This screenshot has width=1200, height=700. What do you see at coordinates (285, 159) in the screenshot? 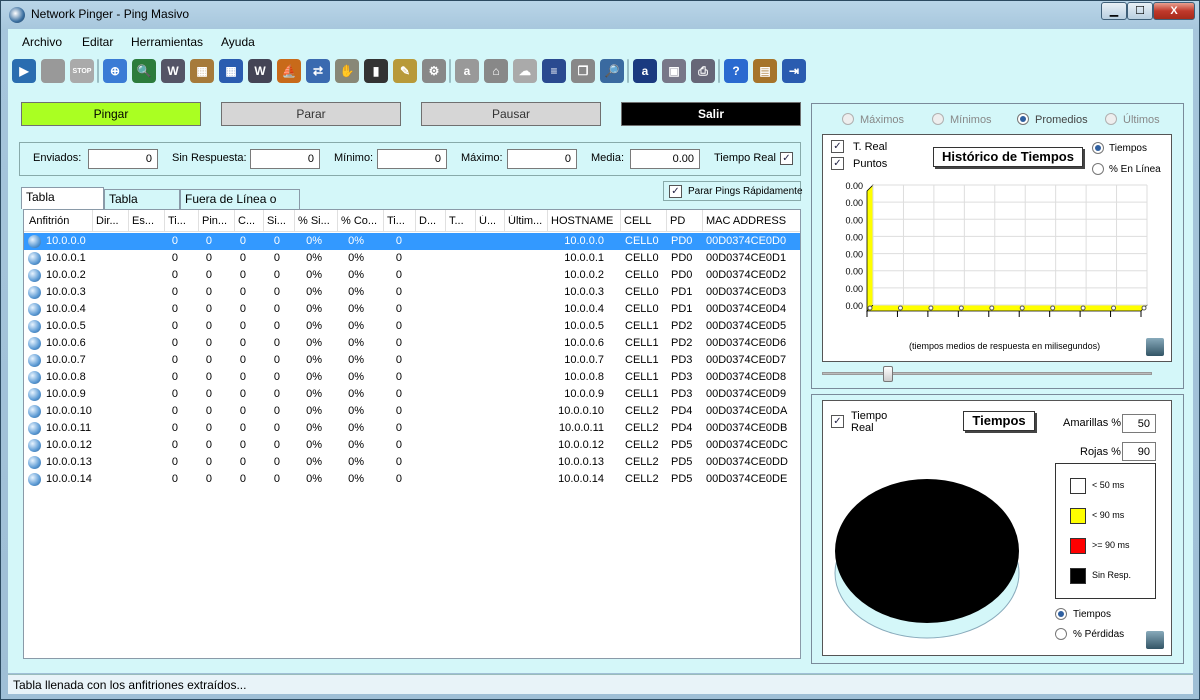
I see `noresp-field: 0` at bounding box center [285, 159].